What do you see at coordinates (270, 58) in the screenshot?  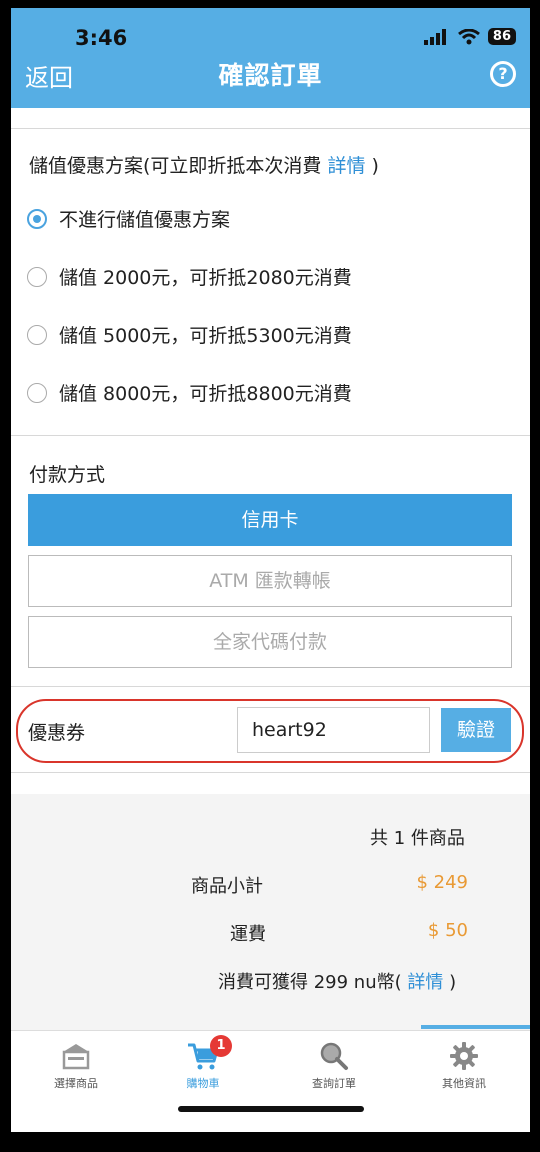 I see `header: 3:46 86 返回 確認訂單 ?` at bounding box center [270, 58].